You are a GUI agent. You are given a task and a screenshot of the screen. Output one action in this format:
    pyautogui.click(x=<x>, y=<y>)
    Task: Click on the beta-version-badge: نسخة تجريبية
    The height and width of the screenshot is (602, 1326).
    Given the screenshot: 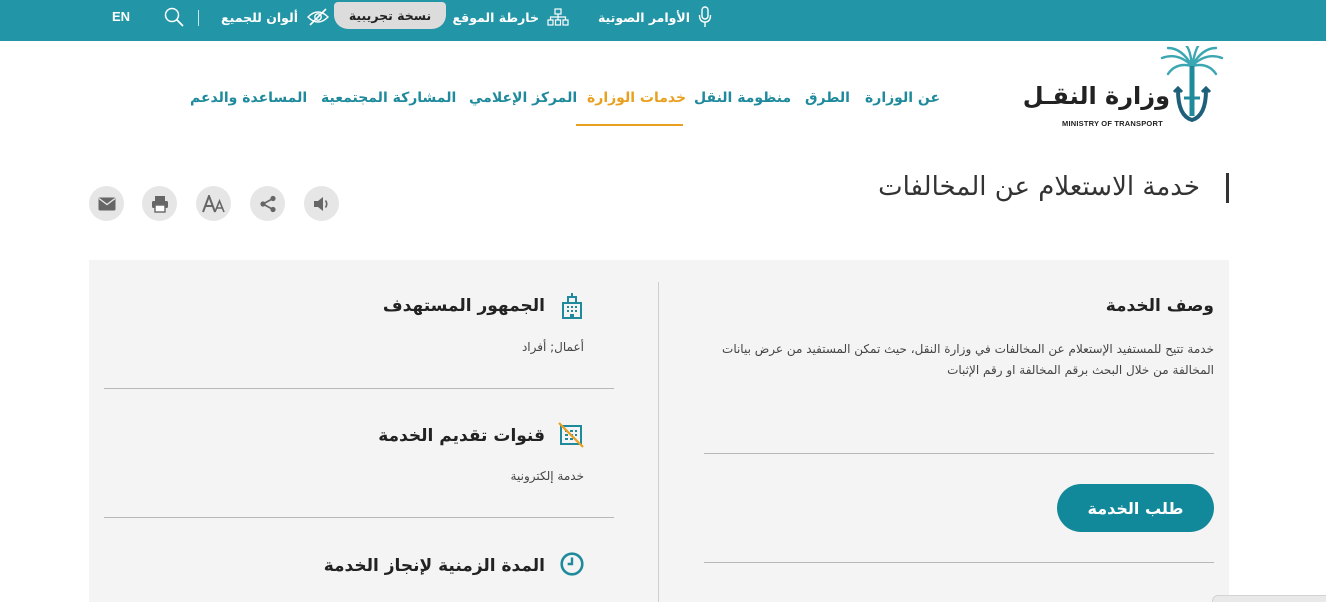 What is the action you would take?
    pyautogui.click(x=390, y=15)
    